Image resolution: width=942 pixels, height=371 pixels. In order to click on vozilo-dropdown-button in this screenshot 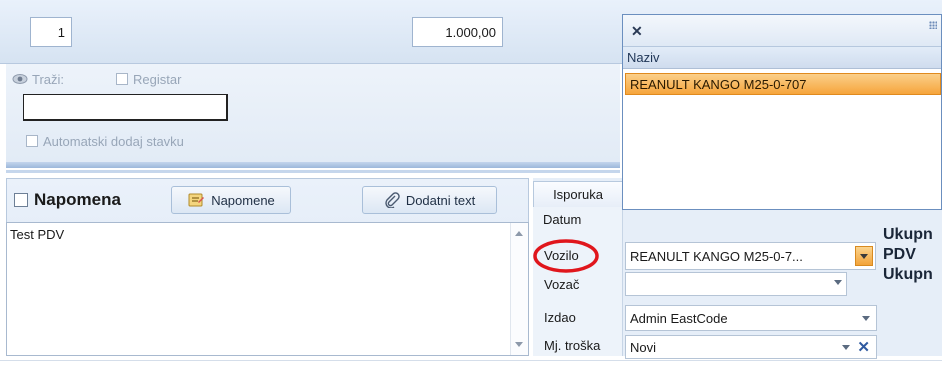, I will do `click(864, 256)`.